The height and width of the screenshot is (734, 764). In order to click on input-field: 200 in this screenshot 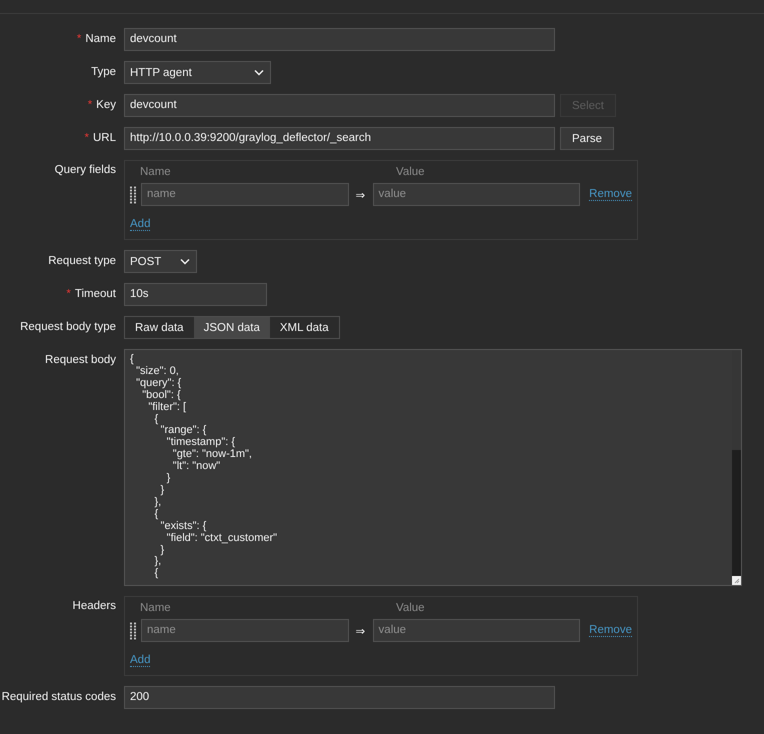, I will do `click(339, 697)`.